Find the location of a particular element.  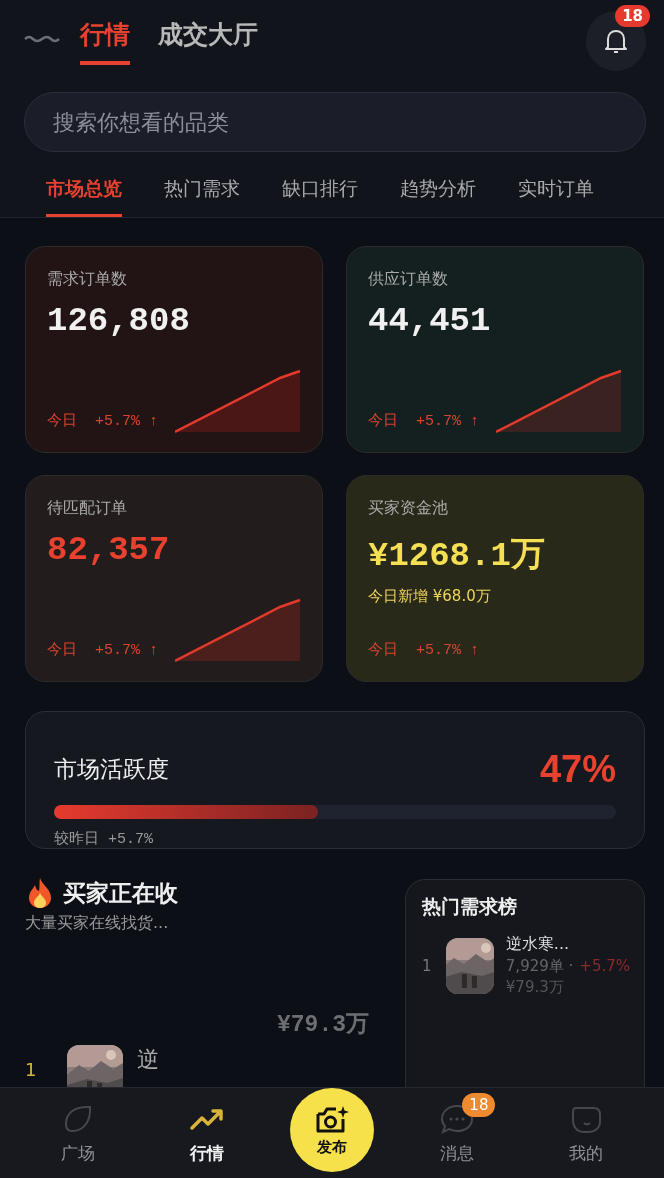

nav-tab: 行情 is located at coordinates (206, 1133).